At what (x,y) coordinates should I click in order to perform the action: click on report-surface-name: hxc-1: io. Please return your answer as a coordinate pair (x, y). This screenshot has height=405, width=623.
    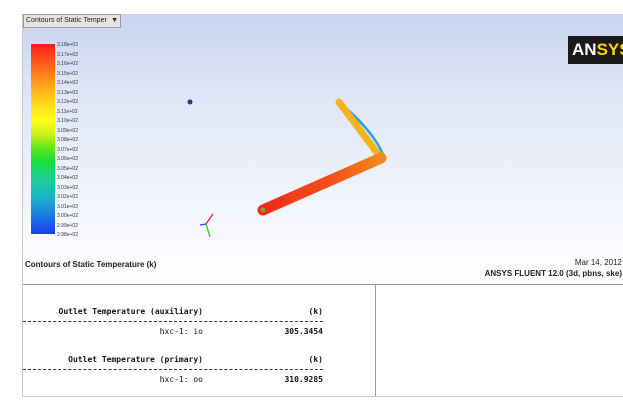
    Looking at the image, I should click on (181, 331).